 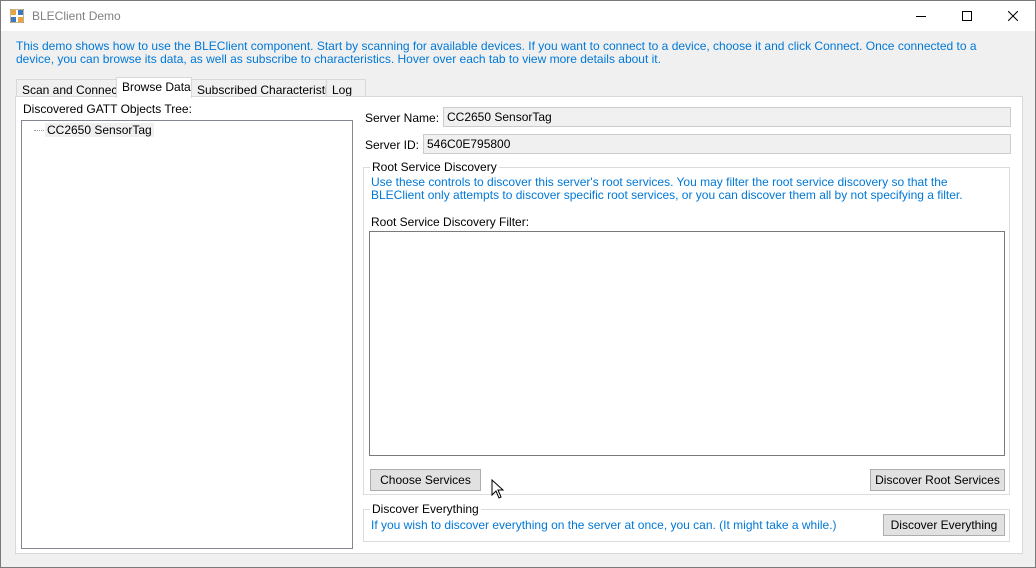 I want to click on window-title: BLEClient Demo, so click(x=76, y=16).